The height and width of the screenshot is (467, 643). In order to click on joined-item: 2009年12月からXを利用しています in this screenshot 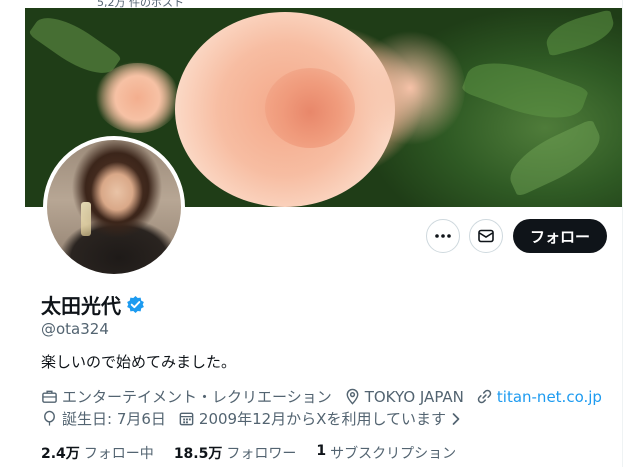, I will do `click(320, 418)`.